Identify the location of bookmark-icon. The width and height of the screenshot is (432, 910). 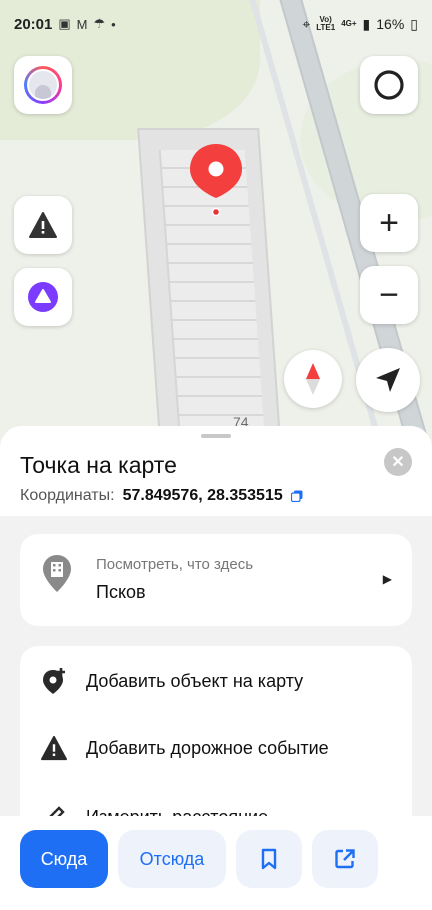
(269, 859).